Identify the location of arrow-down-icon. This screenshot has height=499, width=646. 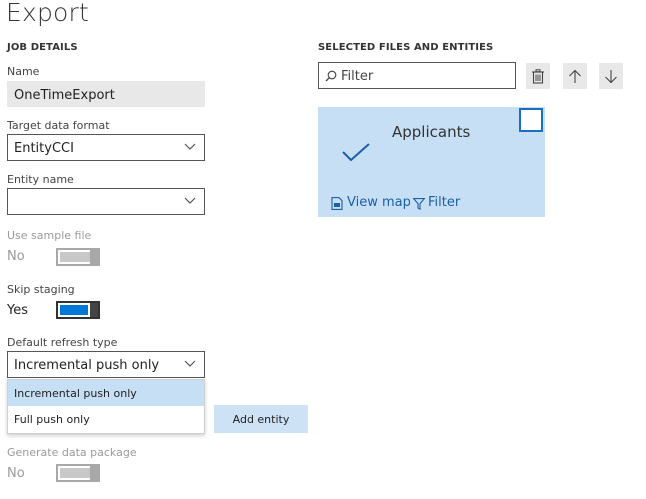
(611, 77).